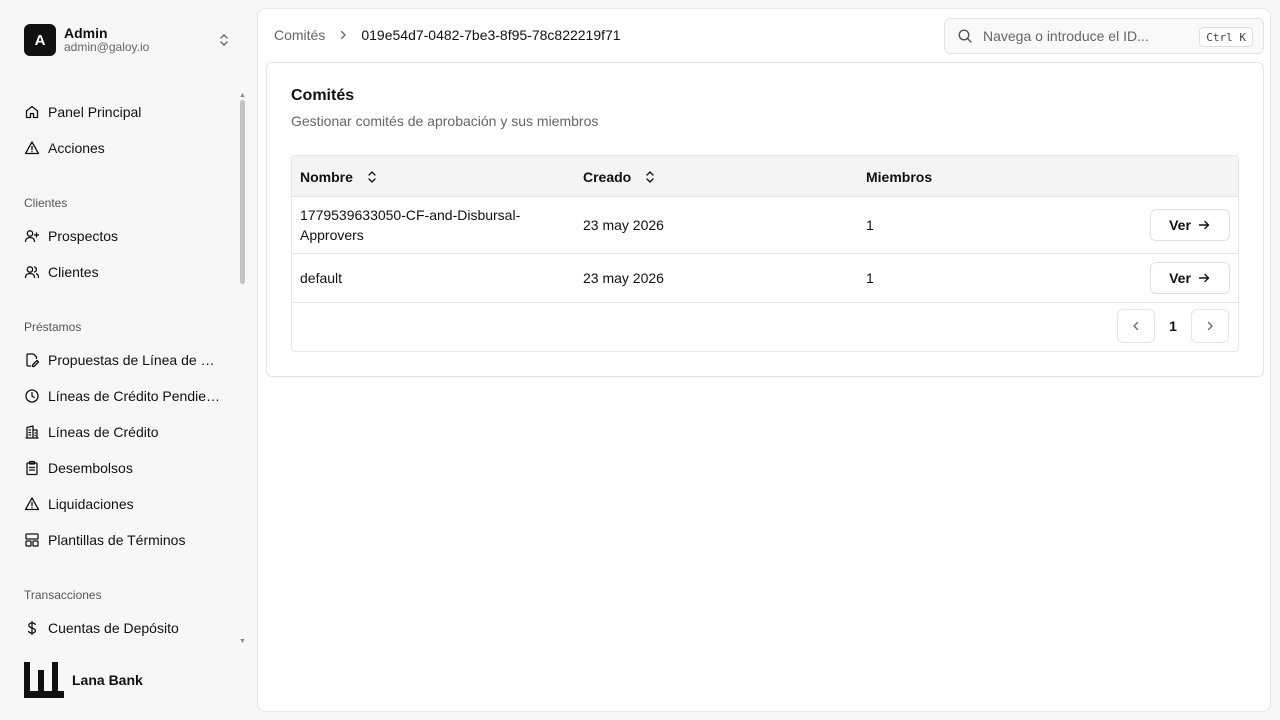 The height and width of the screenshot is (720, 1280). I want to click on sidebar-item-label: Panel Principal, so click(95, 112).